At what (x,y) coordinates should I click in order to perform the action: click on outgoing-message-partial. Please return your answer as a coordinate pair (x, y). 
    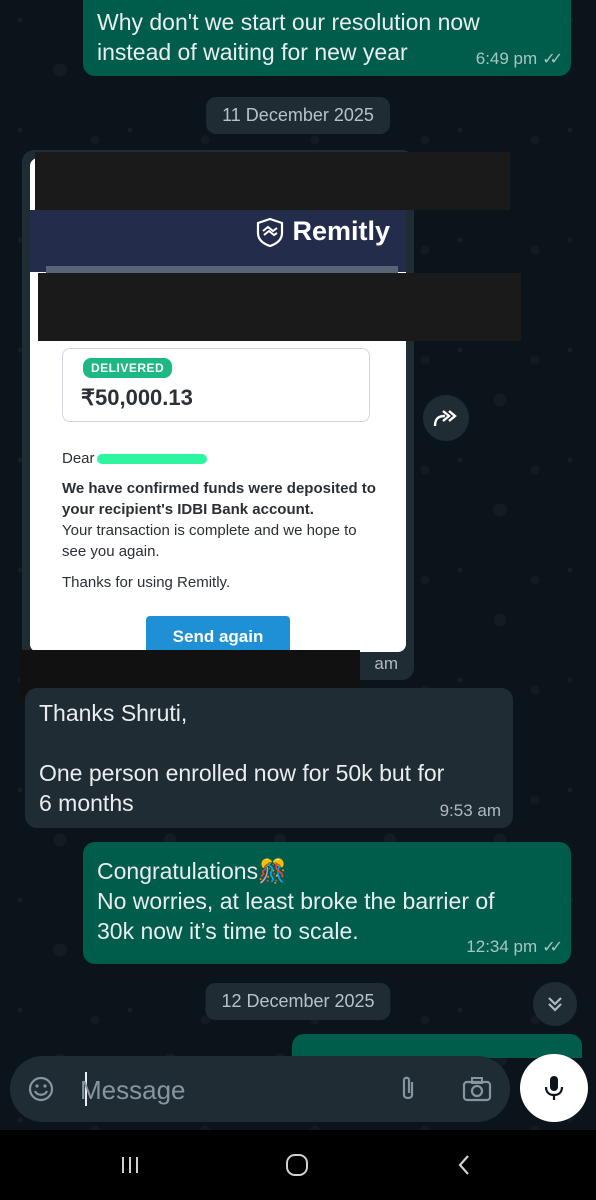
    Looking at the image, I should click on (437, 1046).